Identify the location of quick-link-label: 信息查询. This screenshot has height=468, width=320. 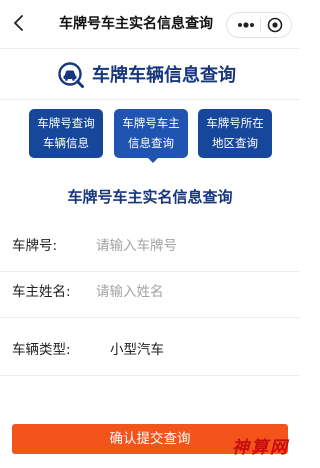
(151, 143).